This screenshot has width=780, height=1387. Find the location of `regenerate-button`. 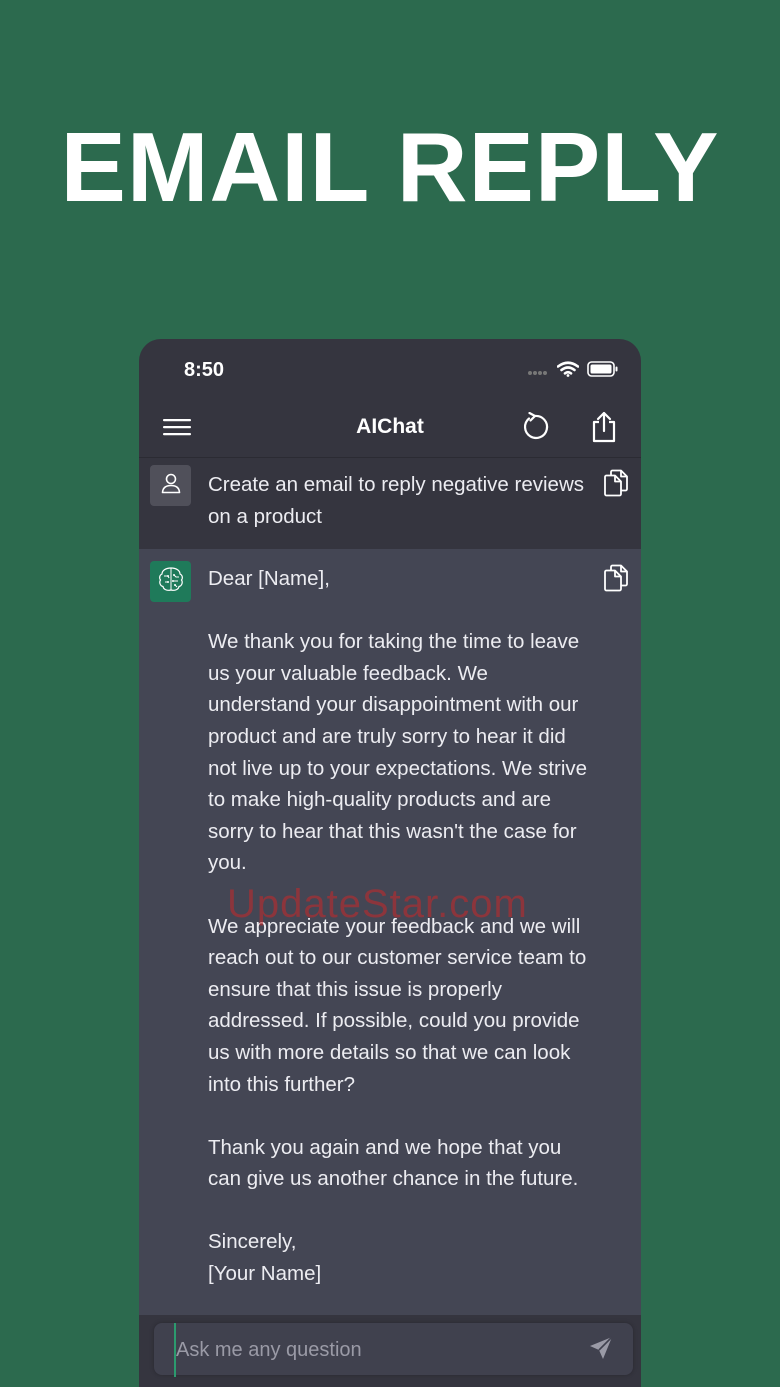

regenerate-button is located at coordinates (535, 429).